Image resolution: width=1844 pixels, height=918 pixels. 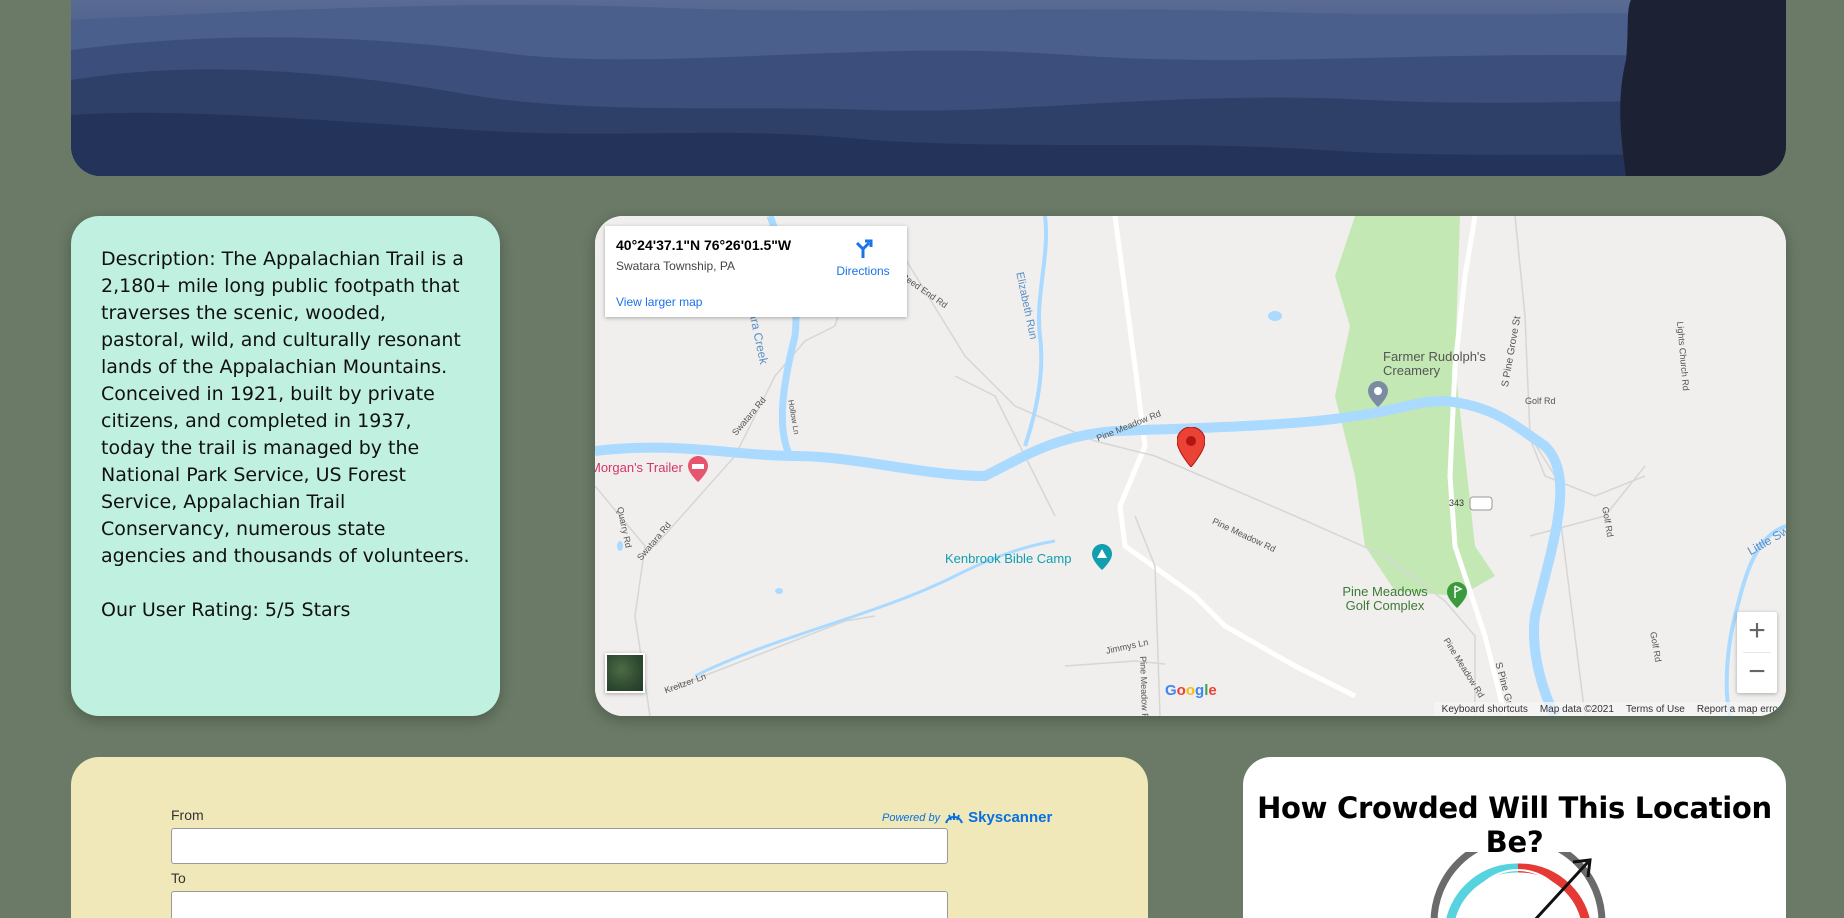 I want to click on satellite-toggle, so click(x=625, y=673).